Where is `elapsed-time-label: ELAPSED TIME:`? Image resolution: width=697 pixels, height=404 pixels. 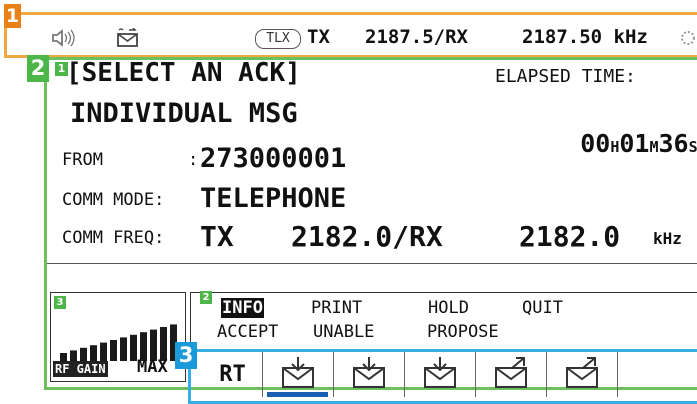 elapsed-time-label: ELAPSED TIME: is located at coordinates (565, 76).